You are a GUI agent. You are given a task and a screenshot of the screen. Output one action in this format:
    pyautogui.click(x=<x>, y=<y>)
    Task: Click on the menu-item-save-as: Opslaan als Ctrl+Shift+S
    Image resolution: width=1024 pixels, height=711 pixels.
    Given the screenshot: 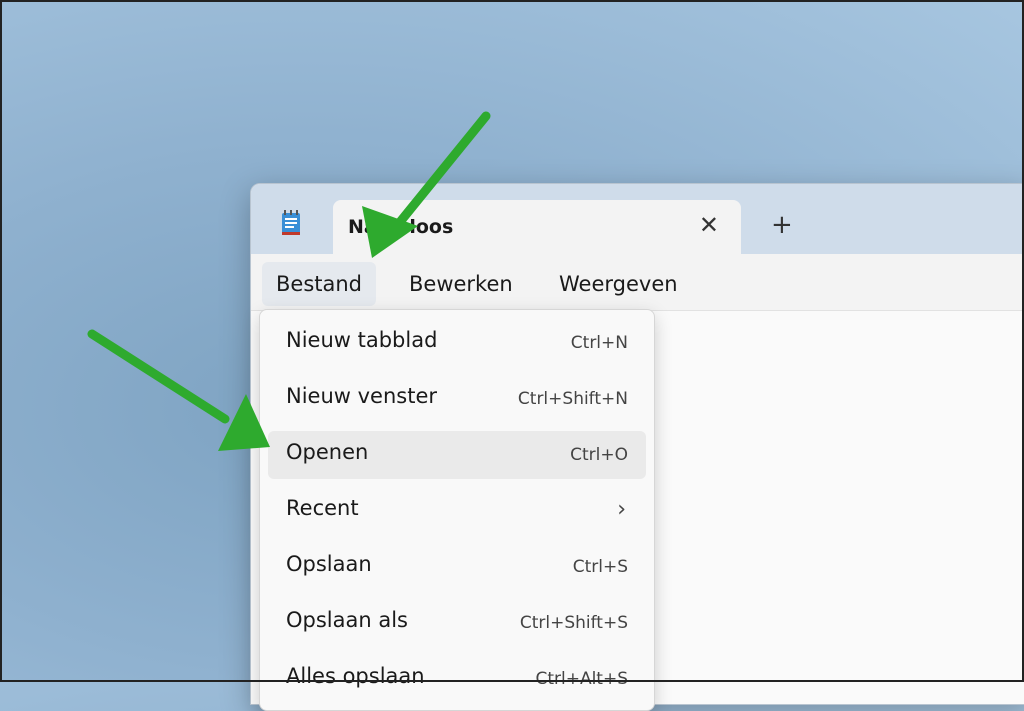 What is the action you would take?
    pyautogui.click(x=457, y=623)
    